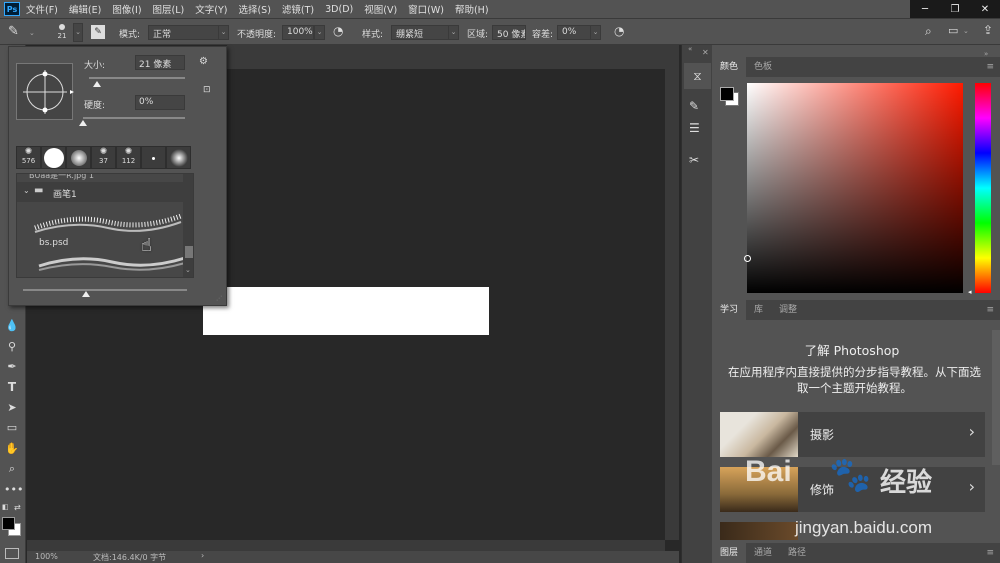  Describe the element at coordinates (339, 9) in the screenshot. I see `menu-3d: 3D(D)` at that location.